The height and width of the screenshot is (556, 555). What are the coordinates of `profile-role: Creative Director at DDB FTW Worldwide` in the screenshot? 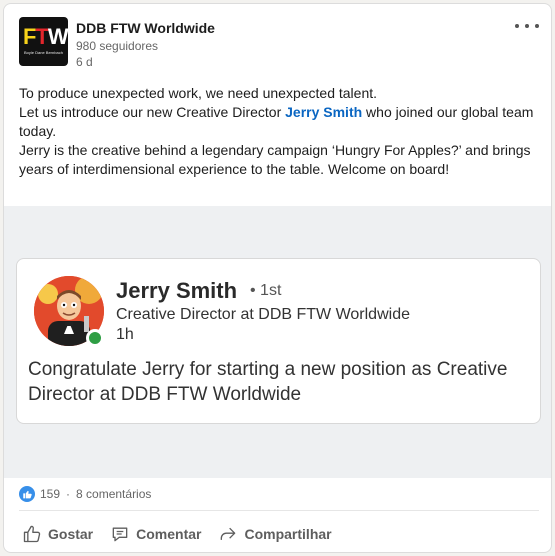 It's located at (263, 314).